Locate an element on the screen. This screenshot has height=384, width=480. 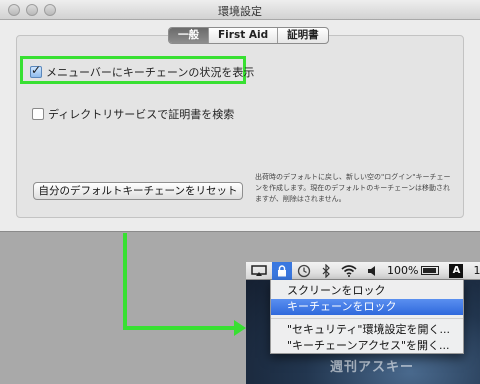
menu-bar: 100% A 10 is located at coordinates (363, 270).